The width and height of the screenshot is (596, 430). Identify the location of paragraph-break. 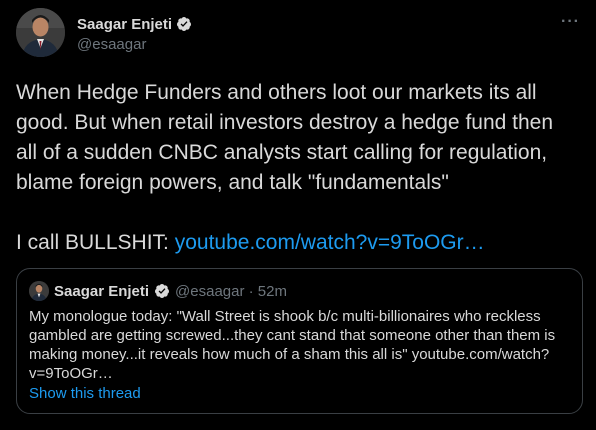
(299, 213).